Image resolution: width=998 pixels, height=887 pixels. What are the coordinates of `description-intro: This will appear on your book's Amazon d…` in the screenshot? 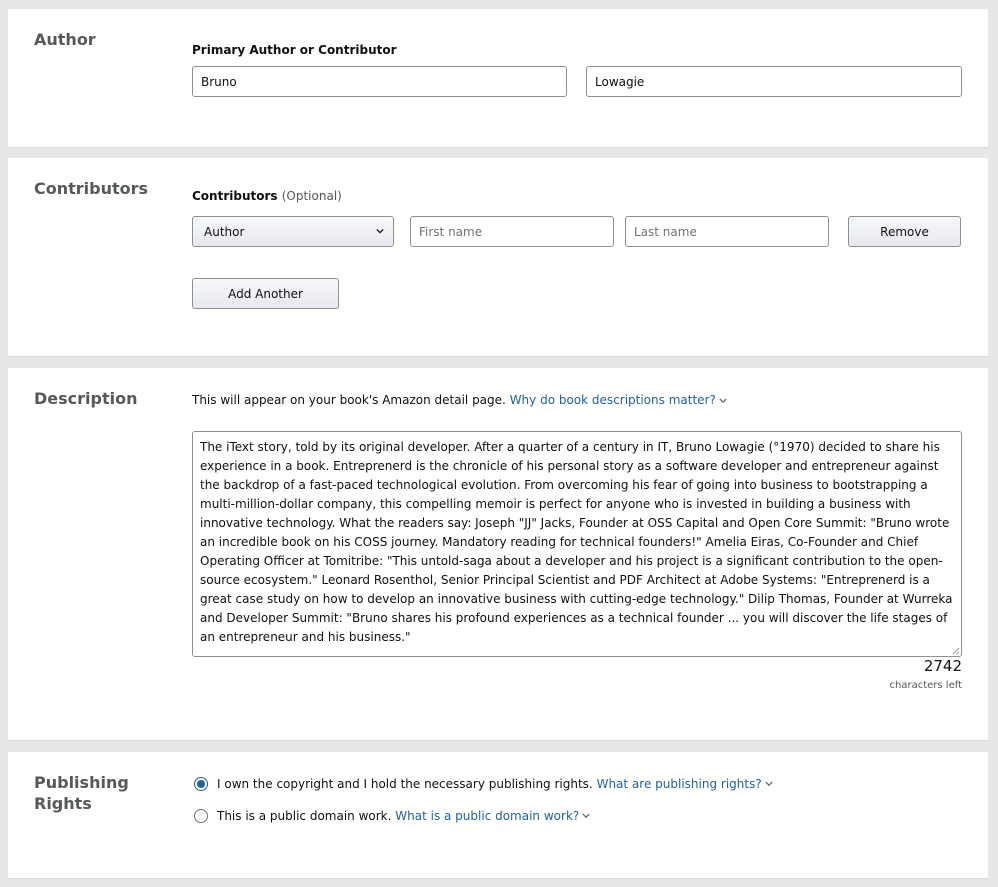 It's located at (459, 400).